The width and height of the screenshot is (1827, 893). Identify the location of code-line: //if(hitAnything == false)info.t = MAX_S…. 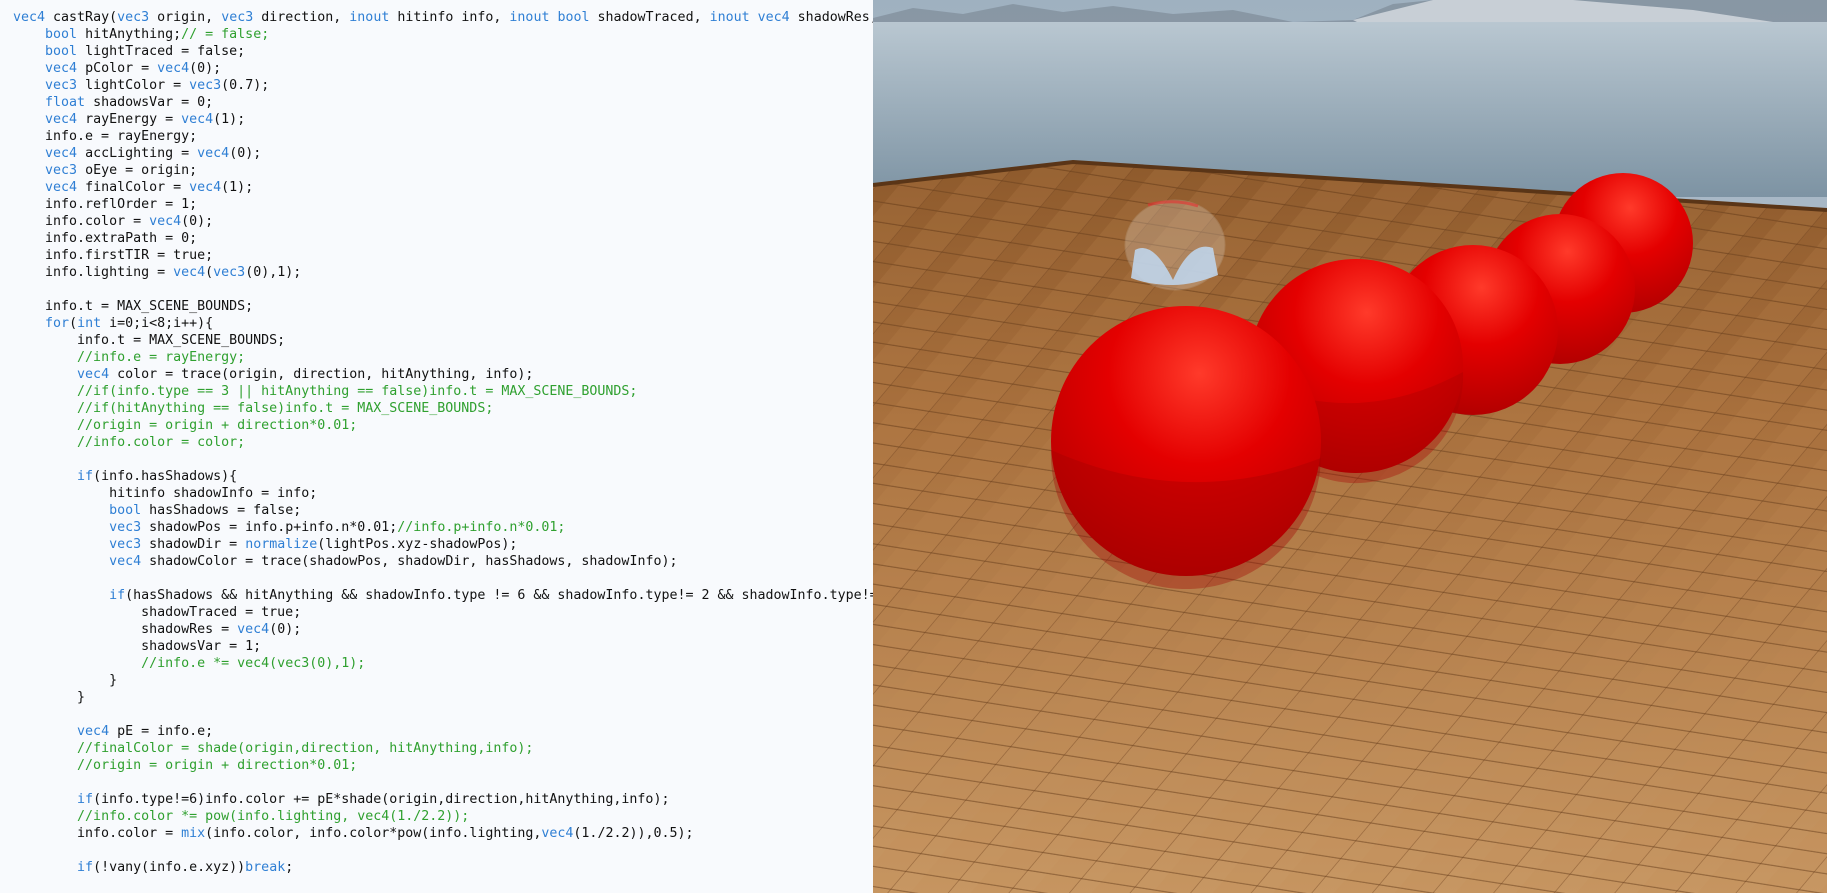
(443, 408).